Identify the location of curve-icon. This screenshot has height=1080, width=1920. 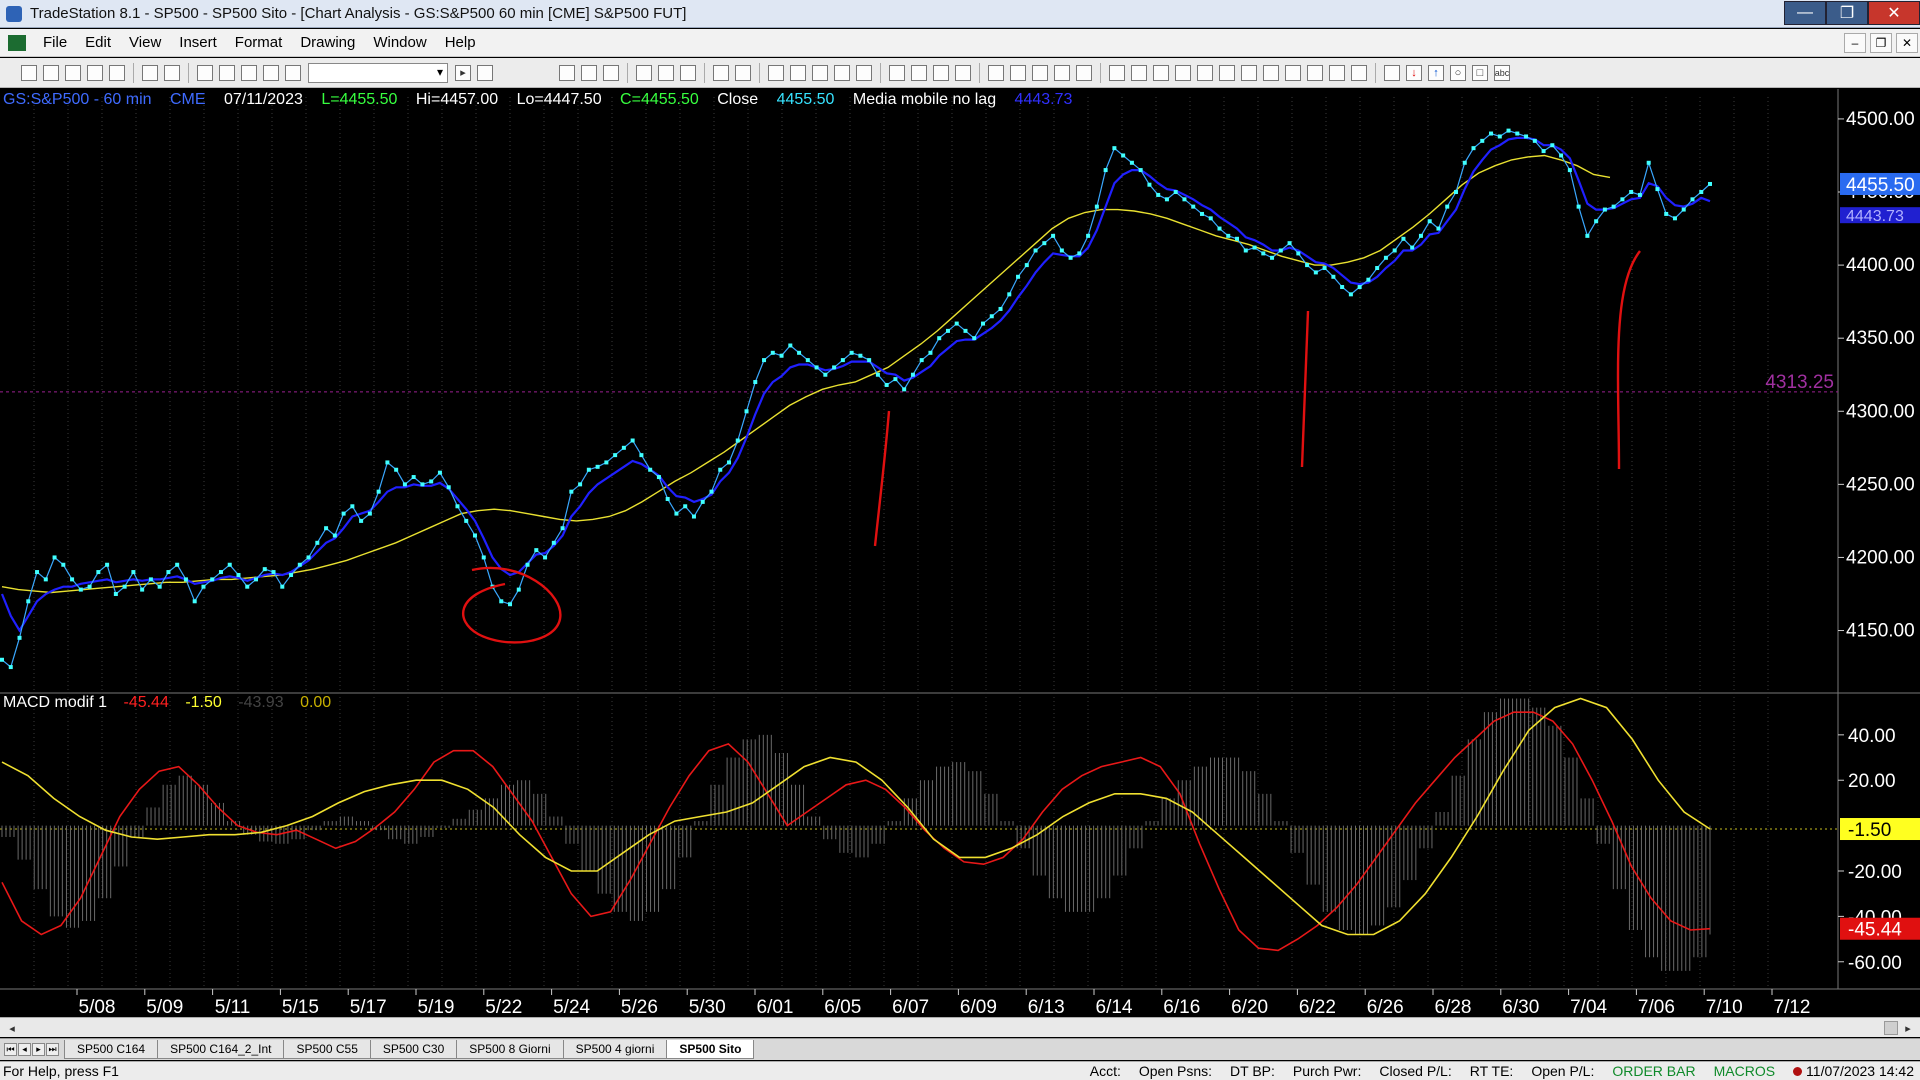
(1392, 72).